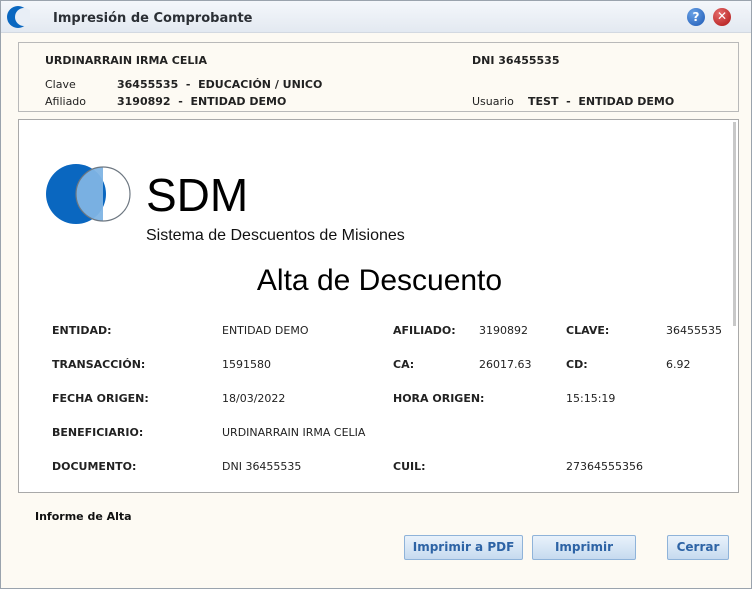 Image resolution: width=752 pixels, height=589 pixels. Describe the element at coordinates (698, 547) in the screenshot. I see `close-button: Cerrar` at that location.